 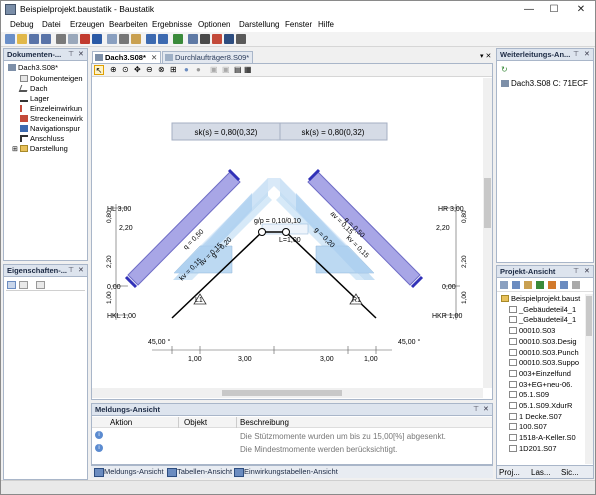 I want to click on tree-item-root: Dach3.S08*, so click(x=33, y=67).